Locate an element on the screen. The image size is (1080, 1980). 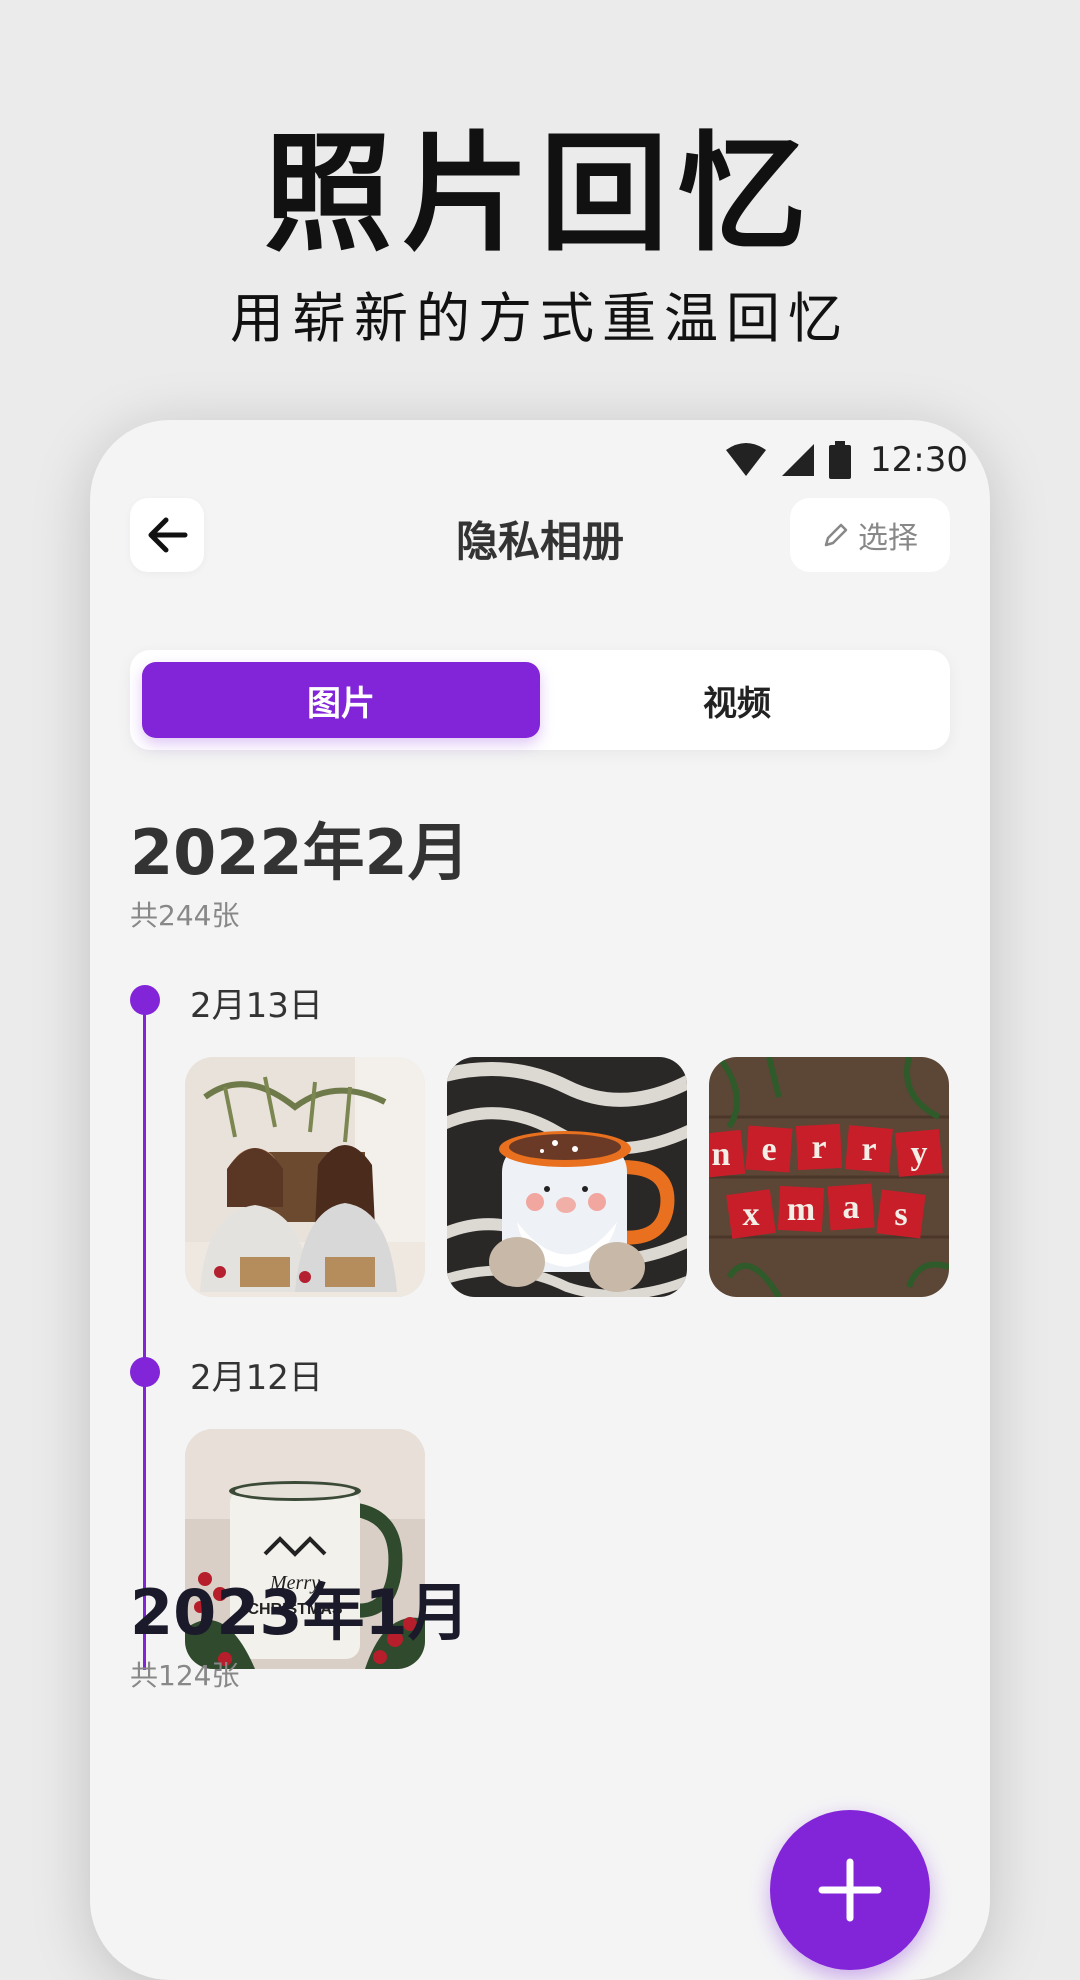
battery-icon is located at coordinates (840, 460).